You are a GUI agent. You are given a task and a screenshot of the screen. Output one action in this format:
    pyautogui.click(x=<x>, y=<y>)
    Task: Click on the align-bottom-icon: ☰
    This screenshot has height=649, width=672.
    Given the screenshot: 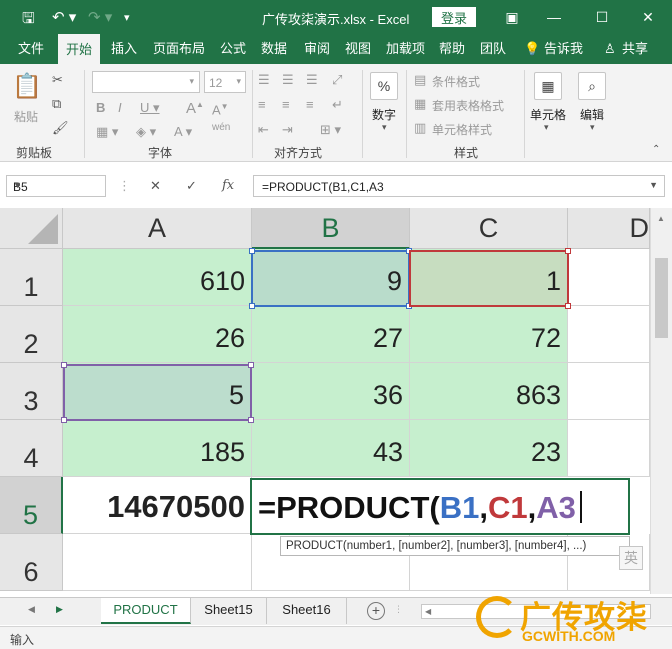 What is the action you would take?
    pyautogui.click(x=312, y=80)
    